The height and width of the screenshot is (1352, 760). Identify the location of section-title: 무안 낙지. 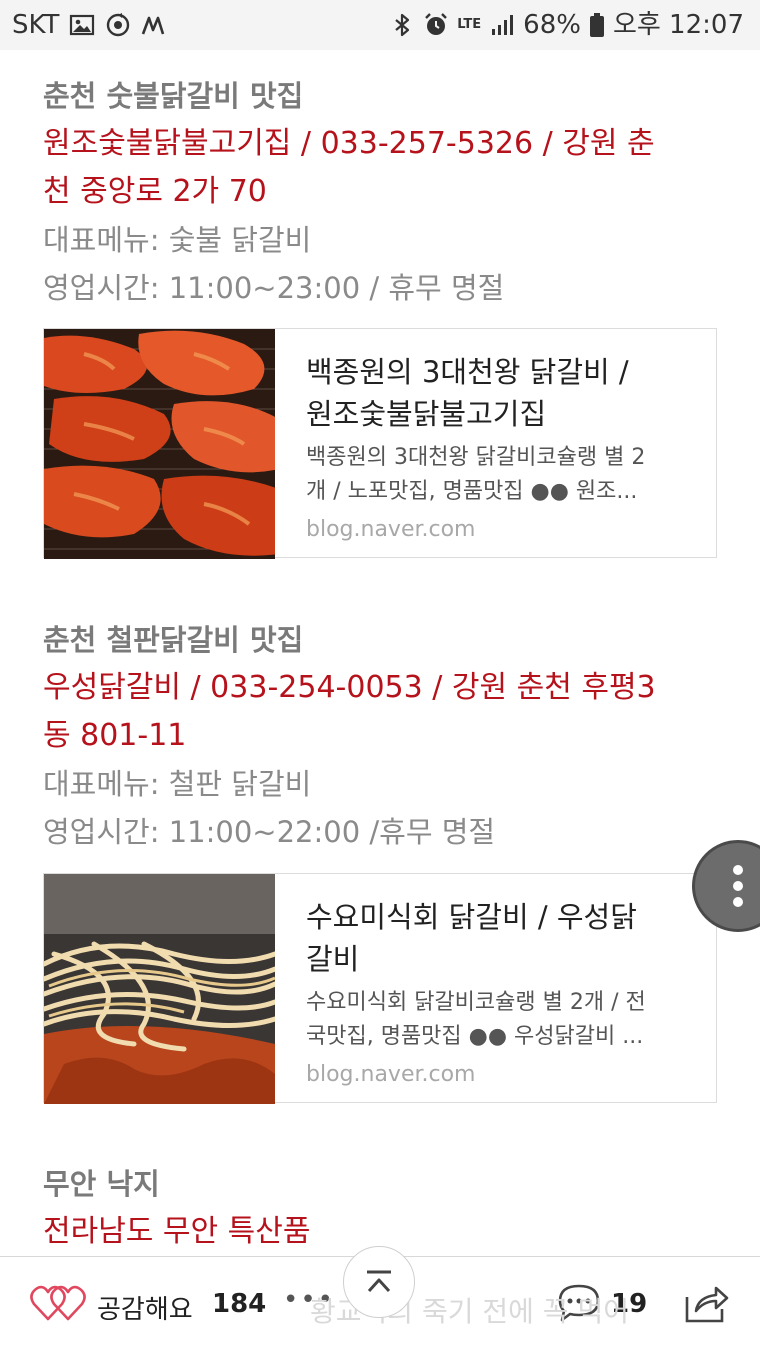
(101, 1184).